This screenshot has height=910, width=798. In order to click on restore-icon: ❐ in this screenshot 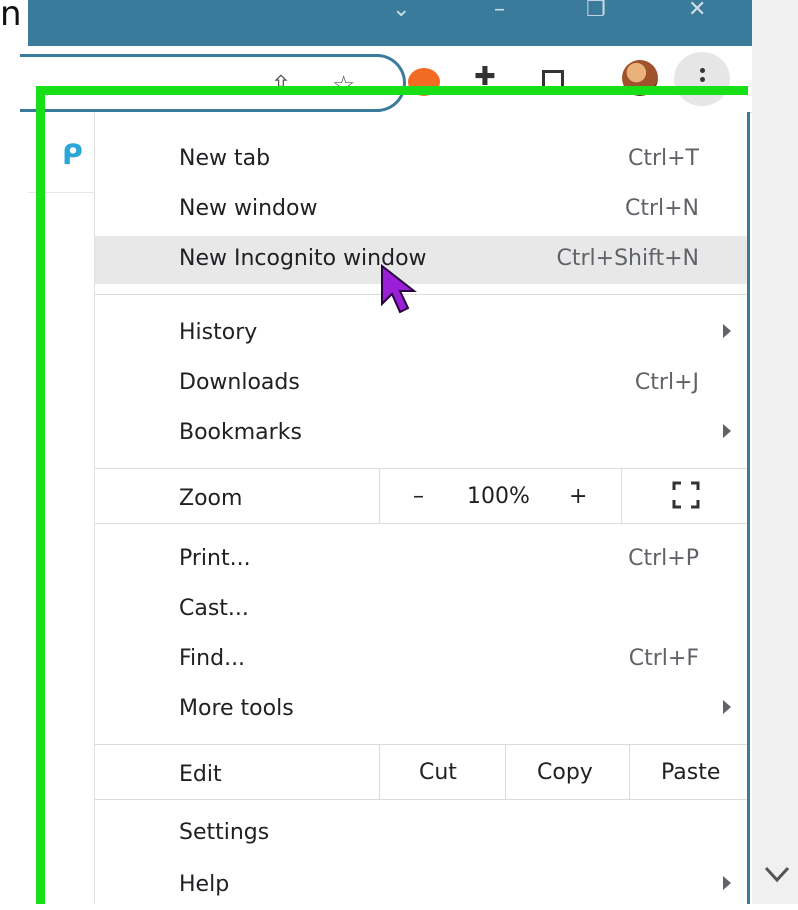, I will do `click(596, 10)`.